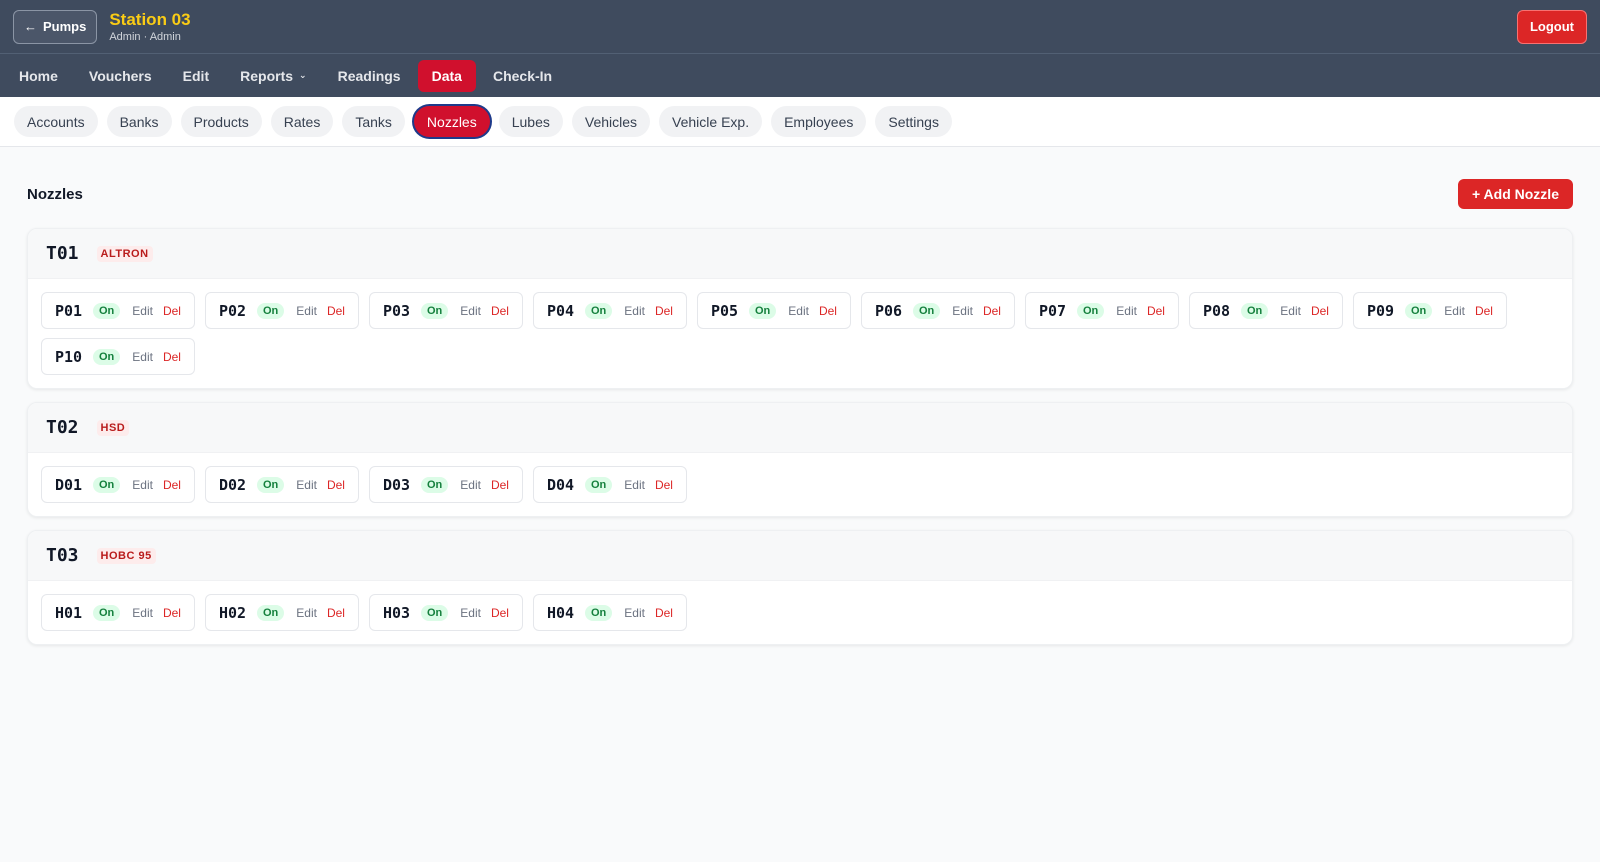  I want to click on nav-label: Vouchers, so click(120, 75).